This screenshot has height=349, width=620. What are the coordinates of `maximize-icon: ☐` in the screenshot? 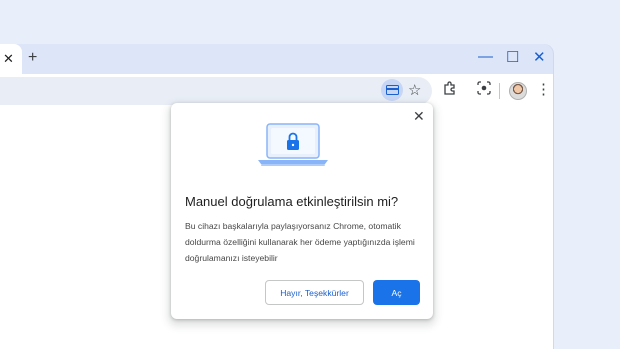 It's located at (512, 57).